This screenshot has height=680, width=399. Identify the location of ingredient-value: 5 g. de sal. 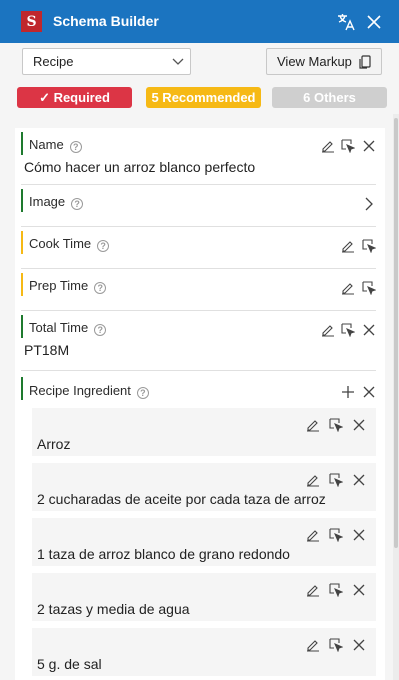
(69, 664).